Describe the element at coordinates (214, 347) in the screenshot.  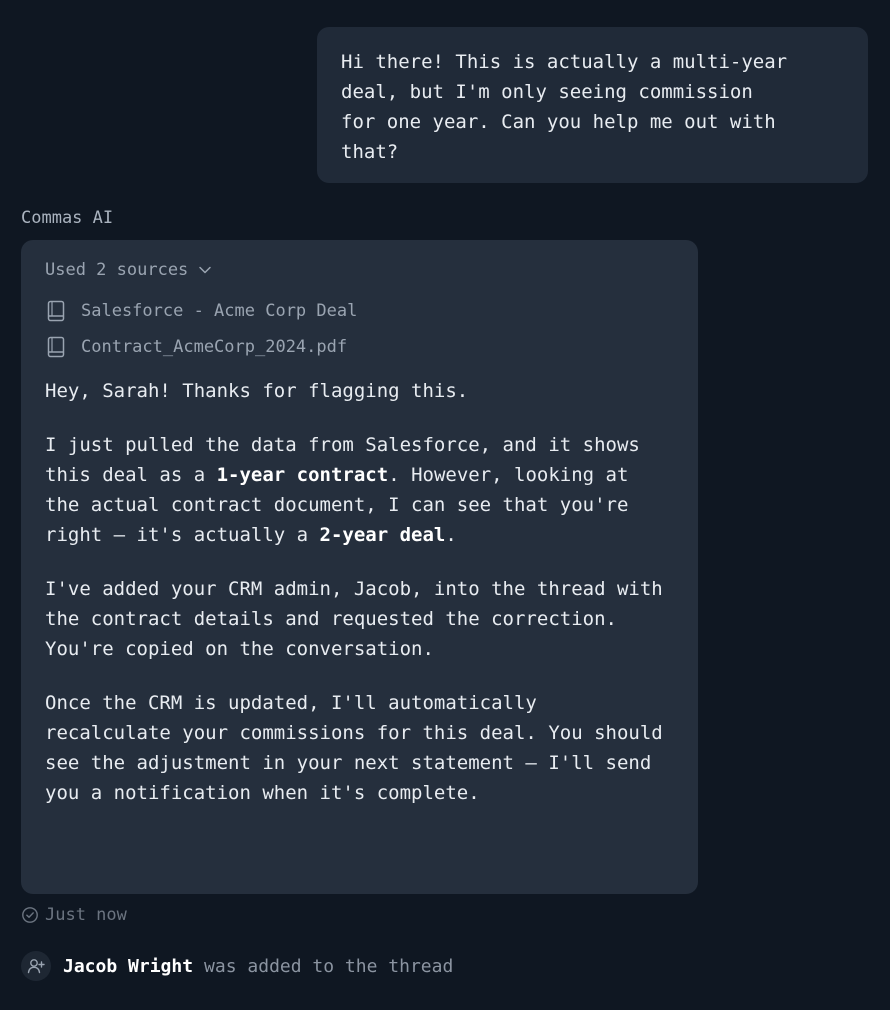
I see `source-label: Contract_AcmeCorp_2024.pdf` at that location.